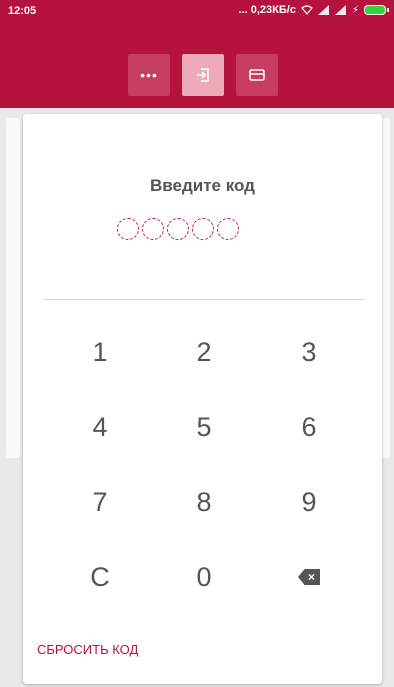 The width and height of the screenshot is (394, 687). What do you see at coordinates (204, 577) in the screenshot?
I see `key-0: 0` at bounding box center [204, 577].